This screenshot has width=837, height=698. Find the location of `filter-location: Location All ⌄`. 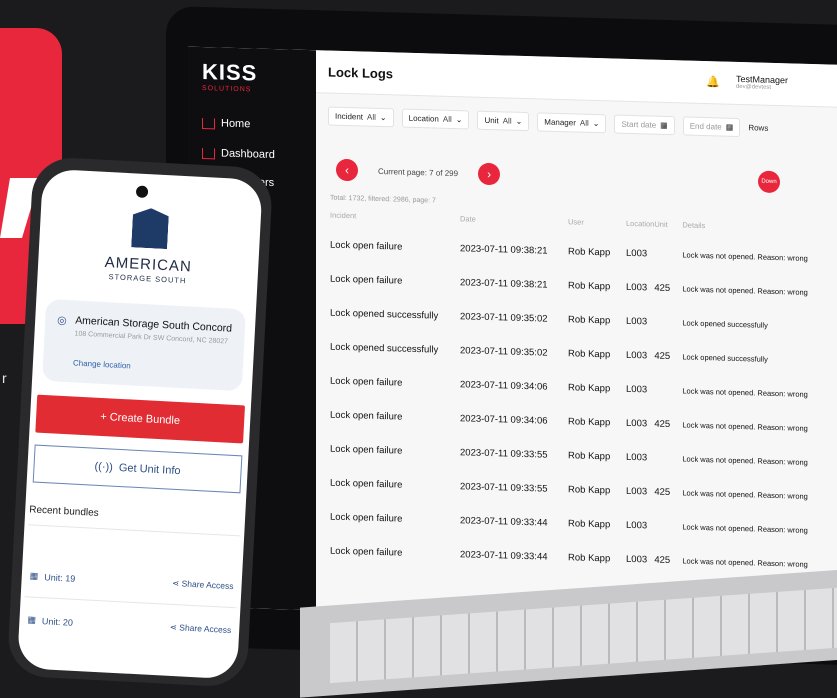

filter-location: Location All ⌄ is located at coordinates (435, 119).